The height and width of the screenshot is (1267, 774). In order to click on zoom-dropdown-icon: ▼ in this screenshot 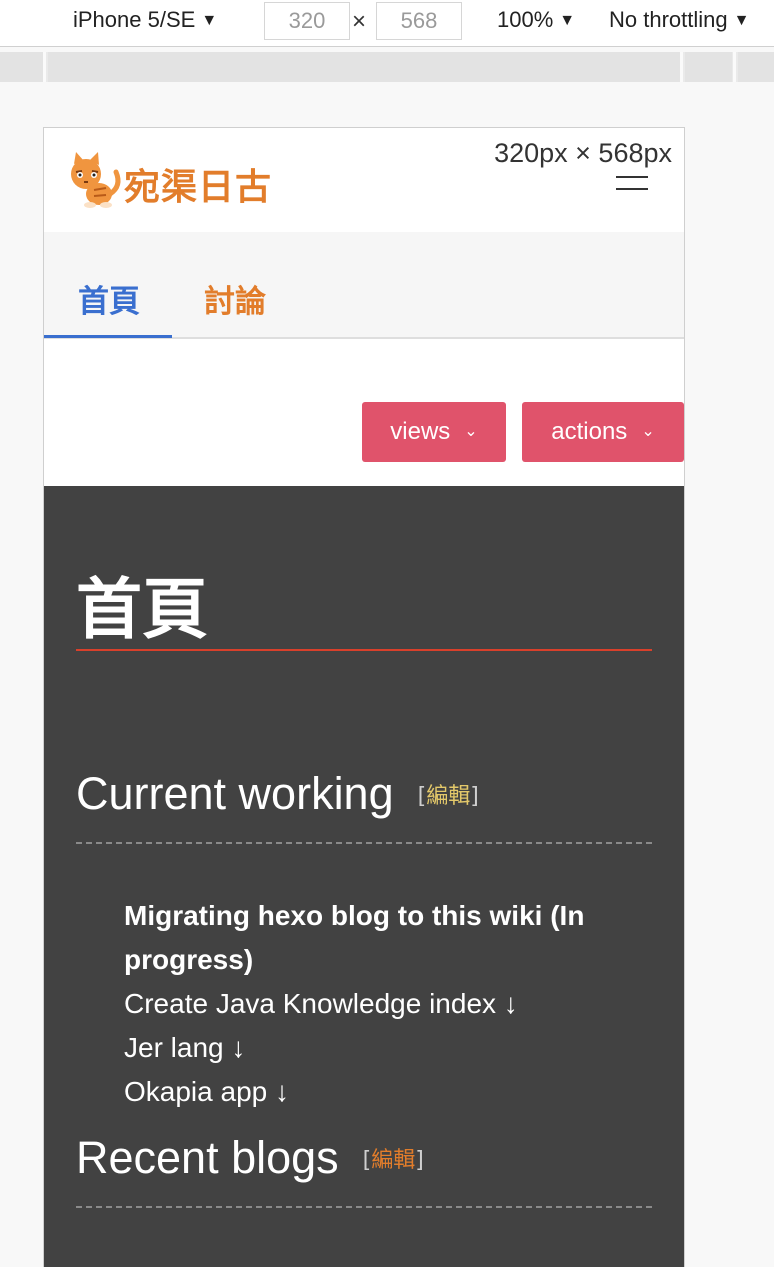, I will do `click(567, 20)`.